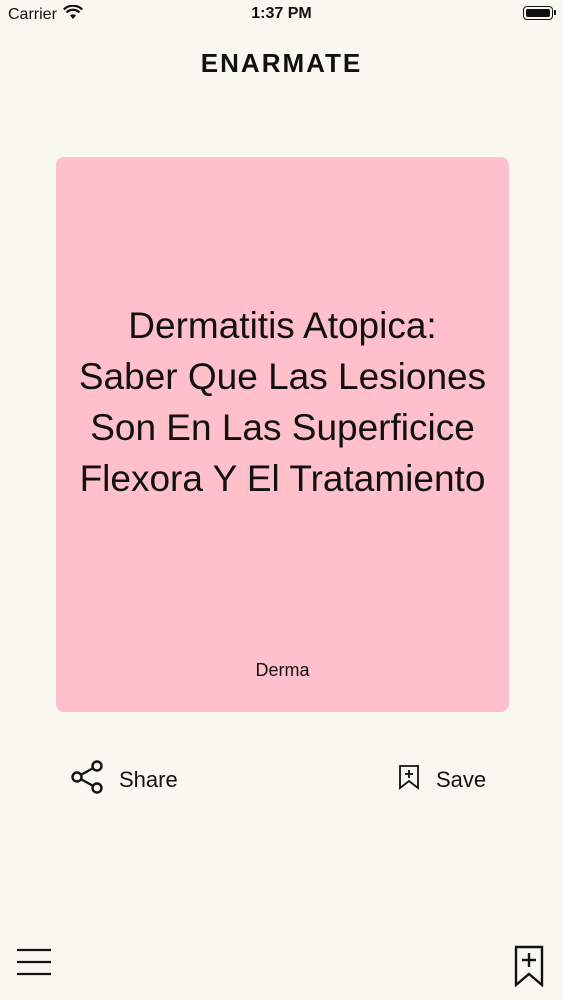  I want to click on card-category: Derma, so click(282, 670).